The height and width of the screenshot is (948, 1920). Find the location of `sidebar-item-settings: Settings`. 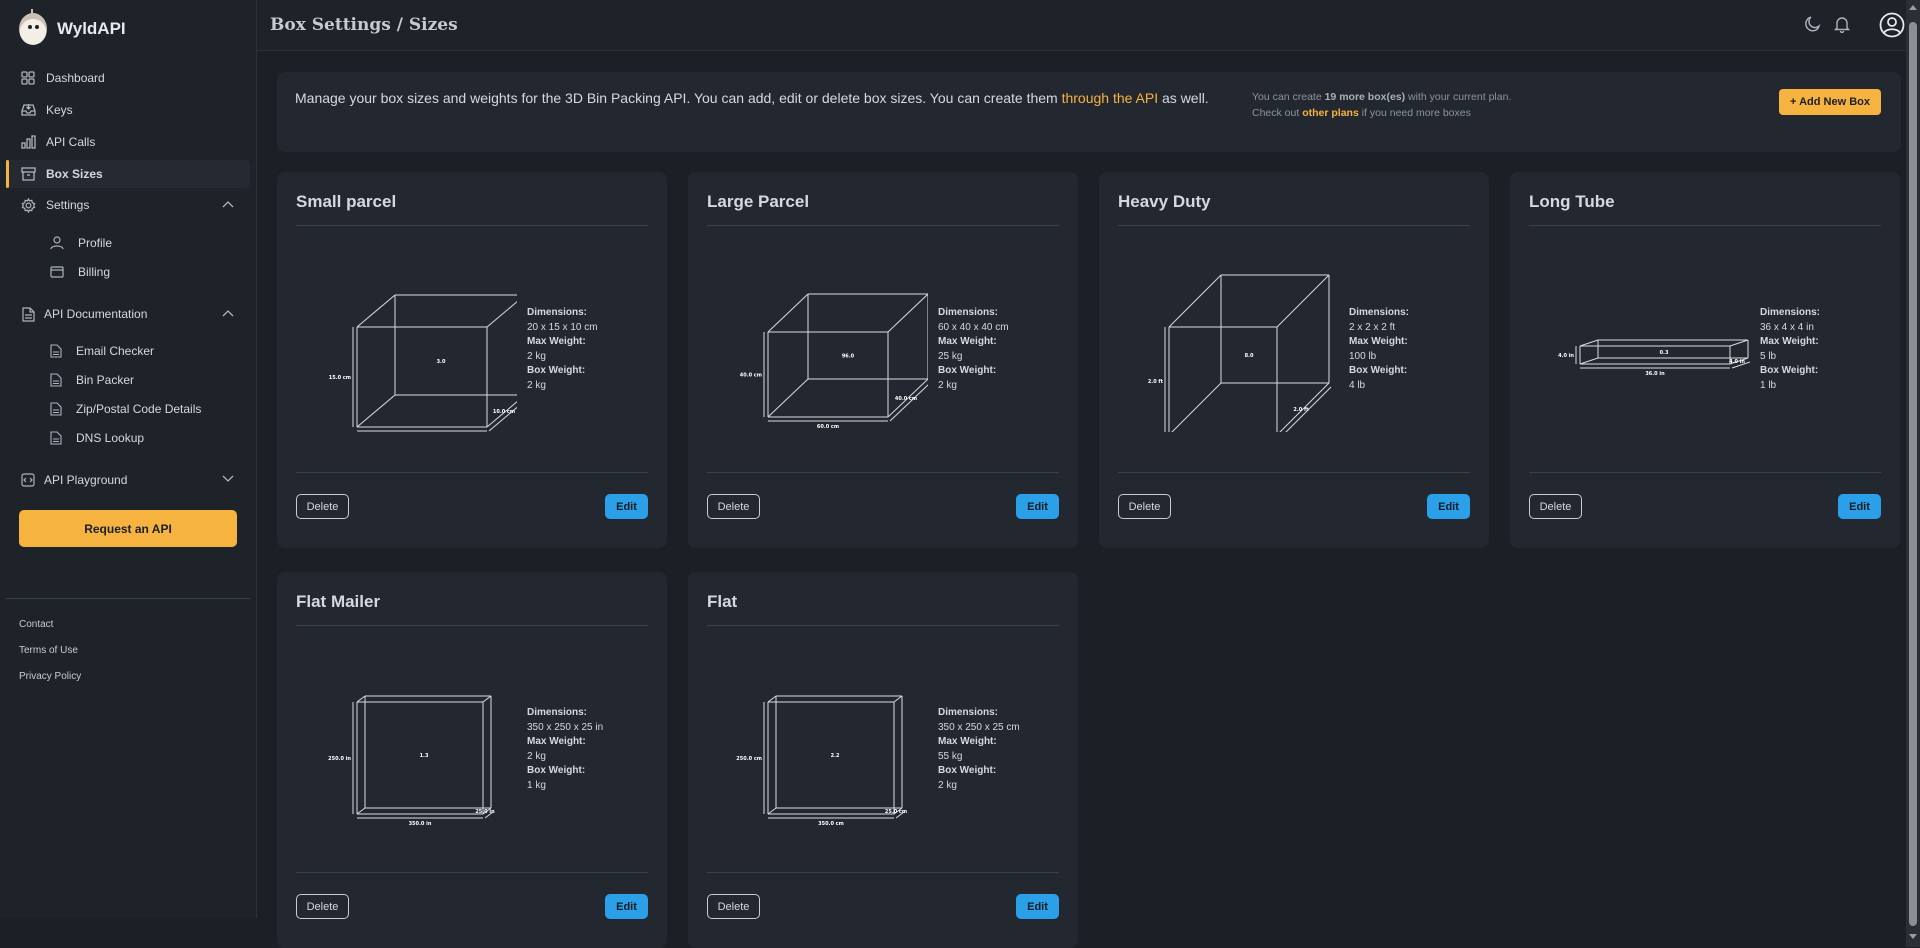

sidebar-item-settings: Settings is located at coordinates (128, 205).